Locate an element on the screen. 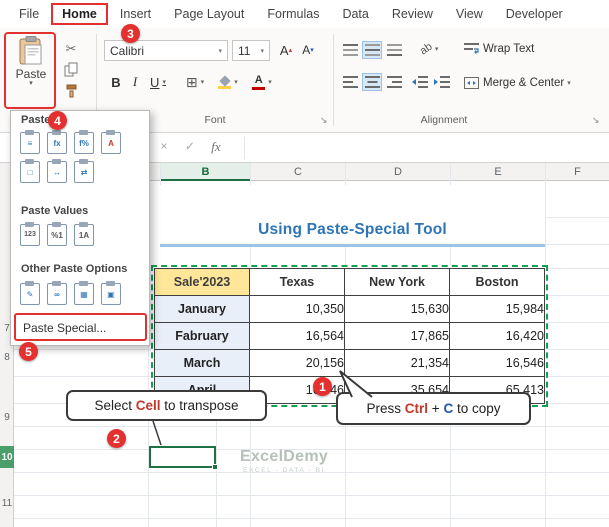 Image resolution: width=609 pixels, height=527 pixels. paste-option-values-number-formatting-icon: %1 is located at coordinates (57, 234).